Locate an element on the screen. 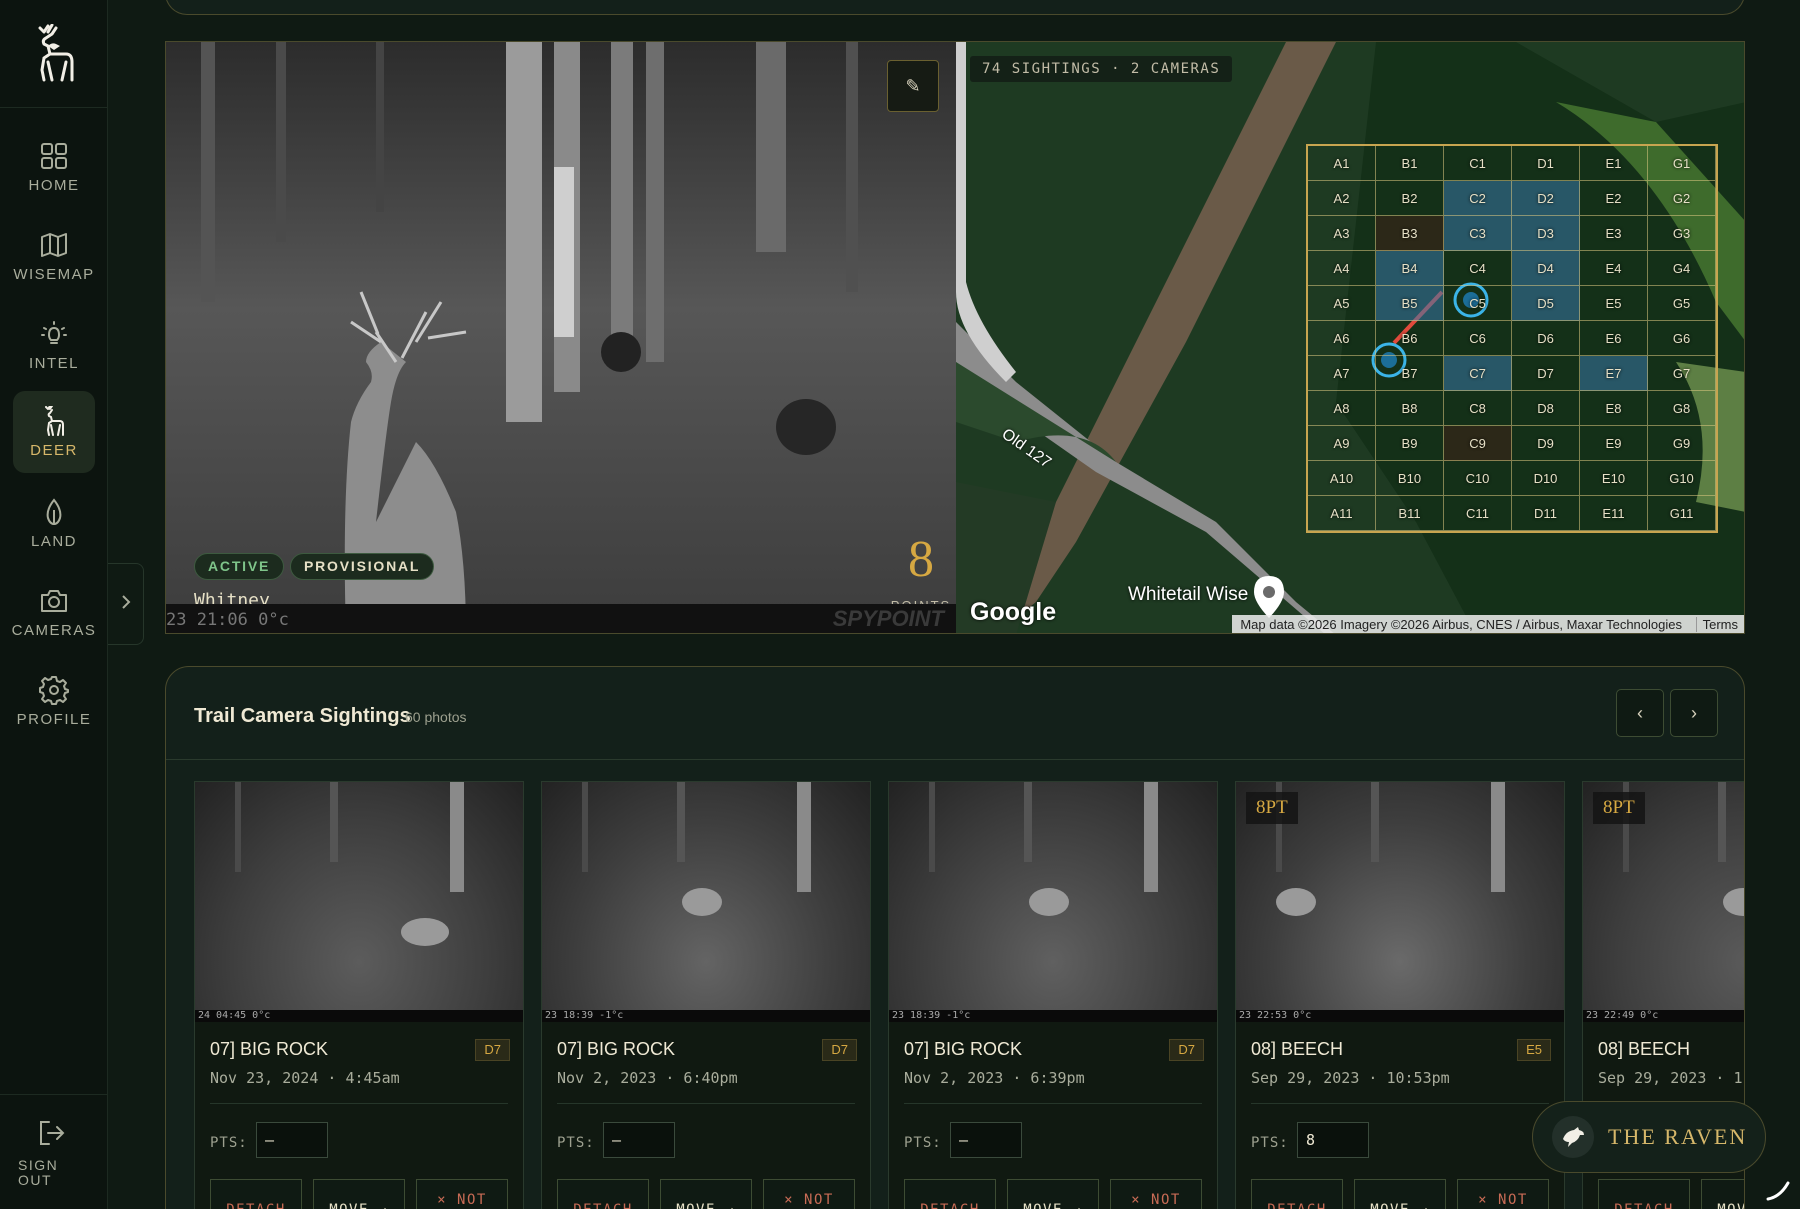 This screenshot has height=1209, width=1800. sidebar-item-label: WISEMAP is located at coordinates (54, 274).